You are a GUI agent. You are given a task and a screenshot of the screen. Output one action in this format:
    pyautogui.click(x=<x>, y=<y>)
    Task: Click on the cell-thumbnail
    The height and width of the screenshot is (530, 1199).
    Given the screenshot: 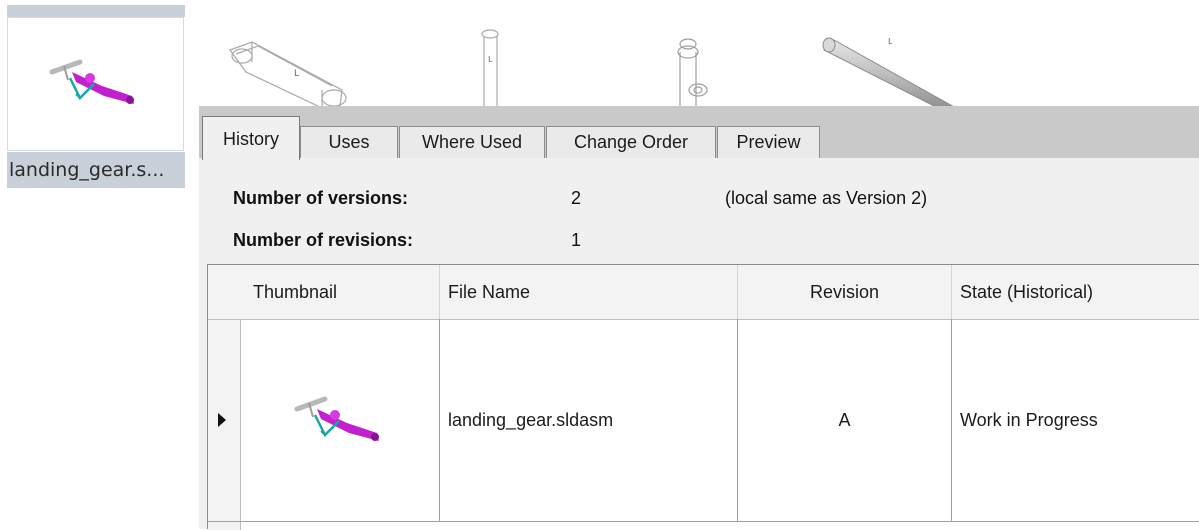 What is the action you would take?
    pyautogui.click(x=340, y=420)
    